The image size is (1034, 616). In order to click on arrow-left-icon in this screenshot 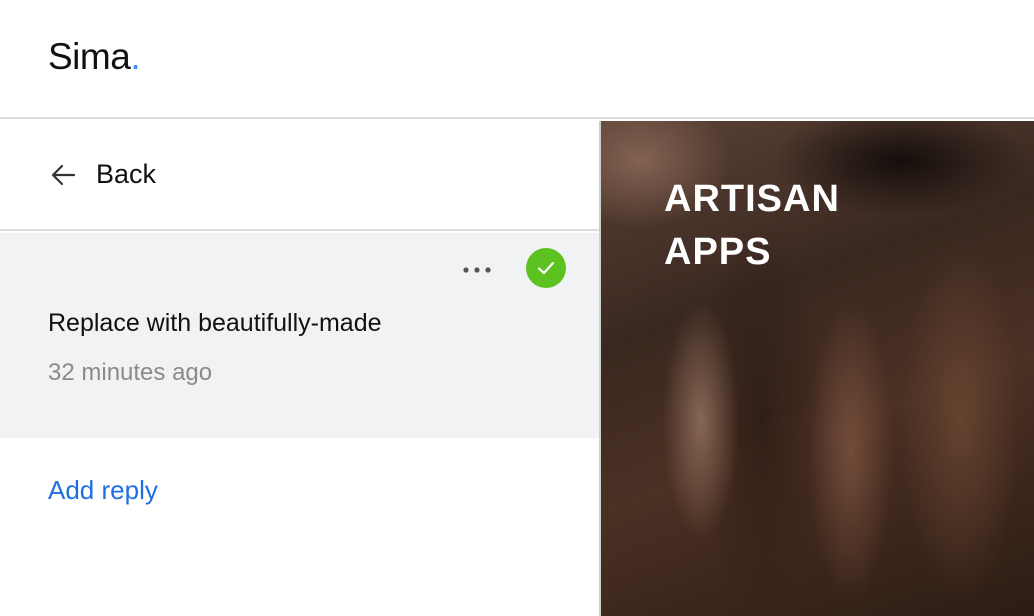, I will do `click(63, 175)`.